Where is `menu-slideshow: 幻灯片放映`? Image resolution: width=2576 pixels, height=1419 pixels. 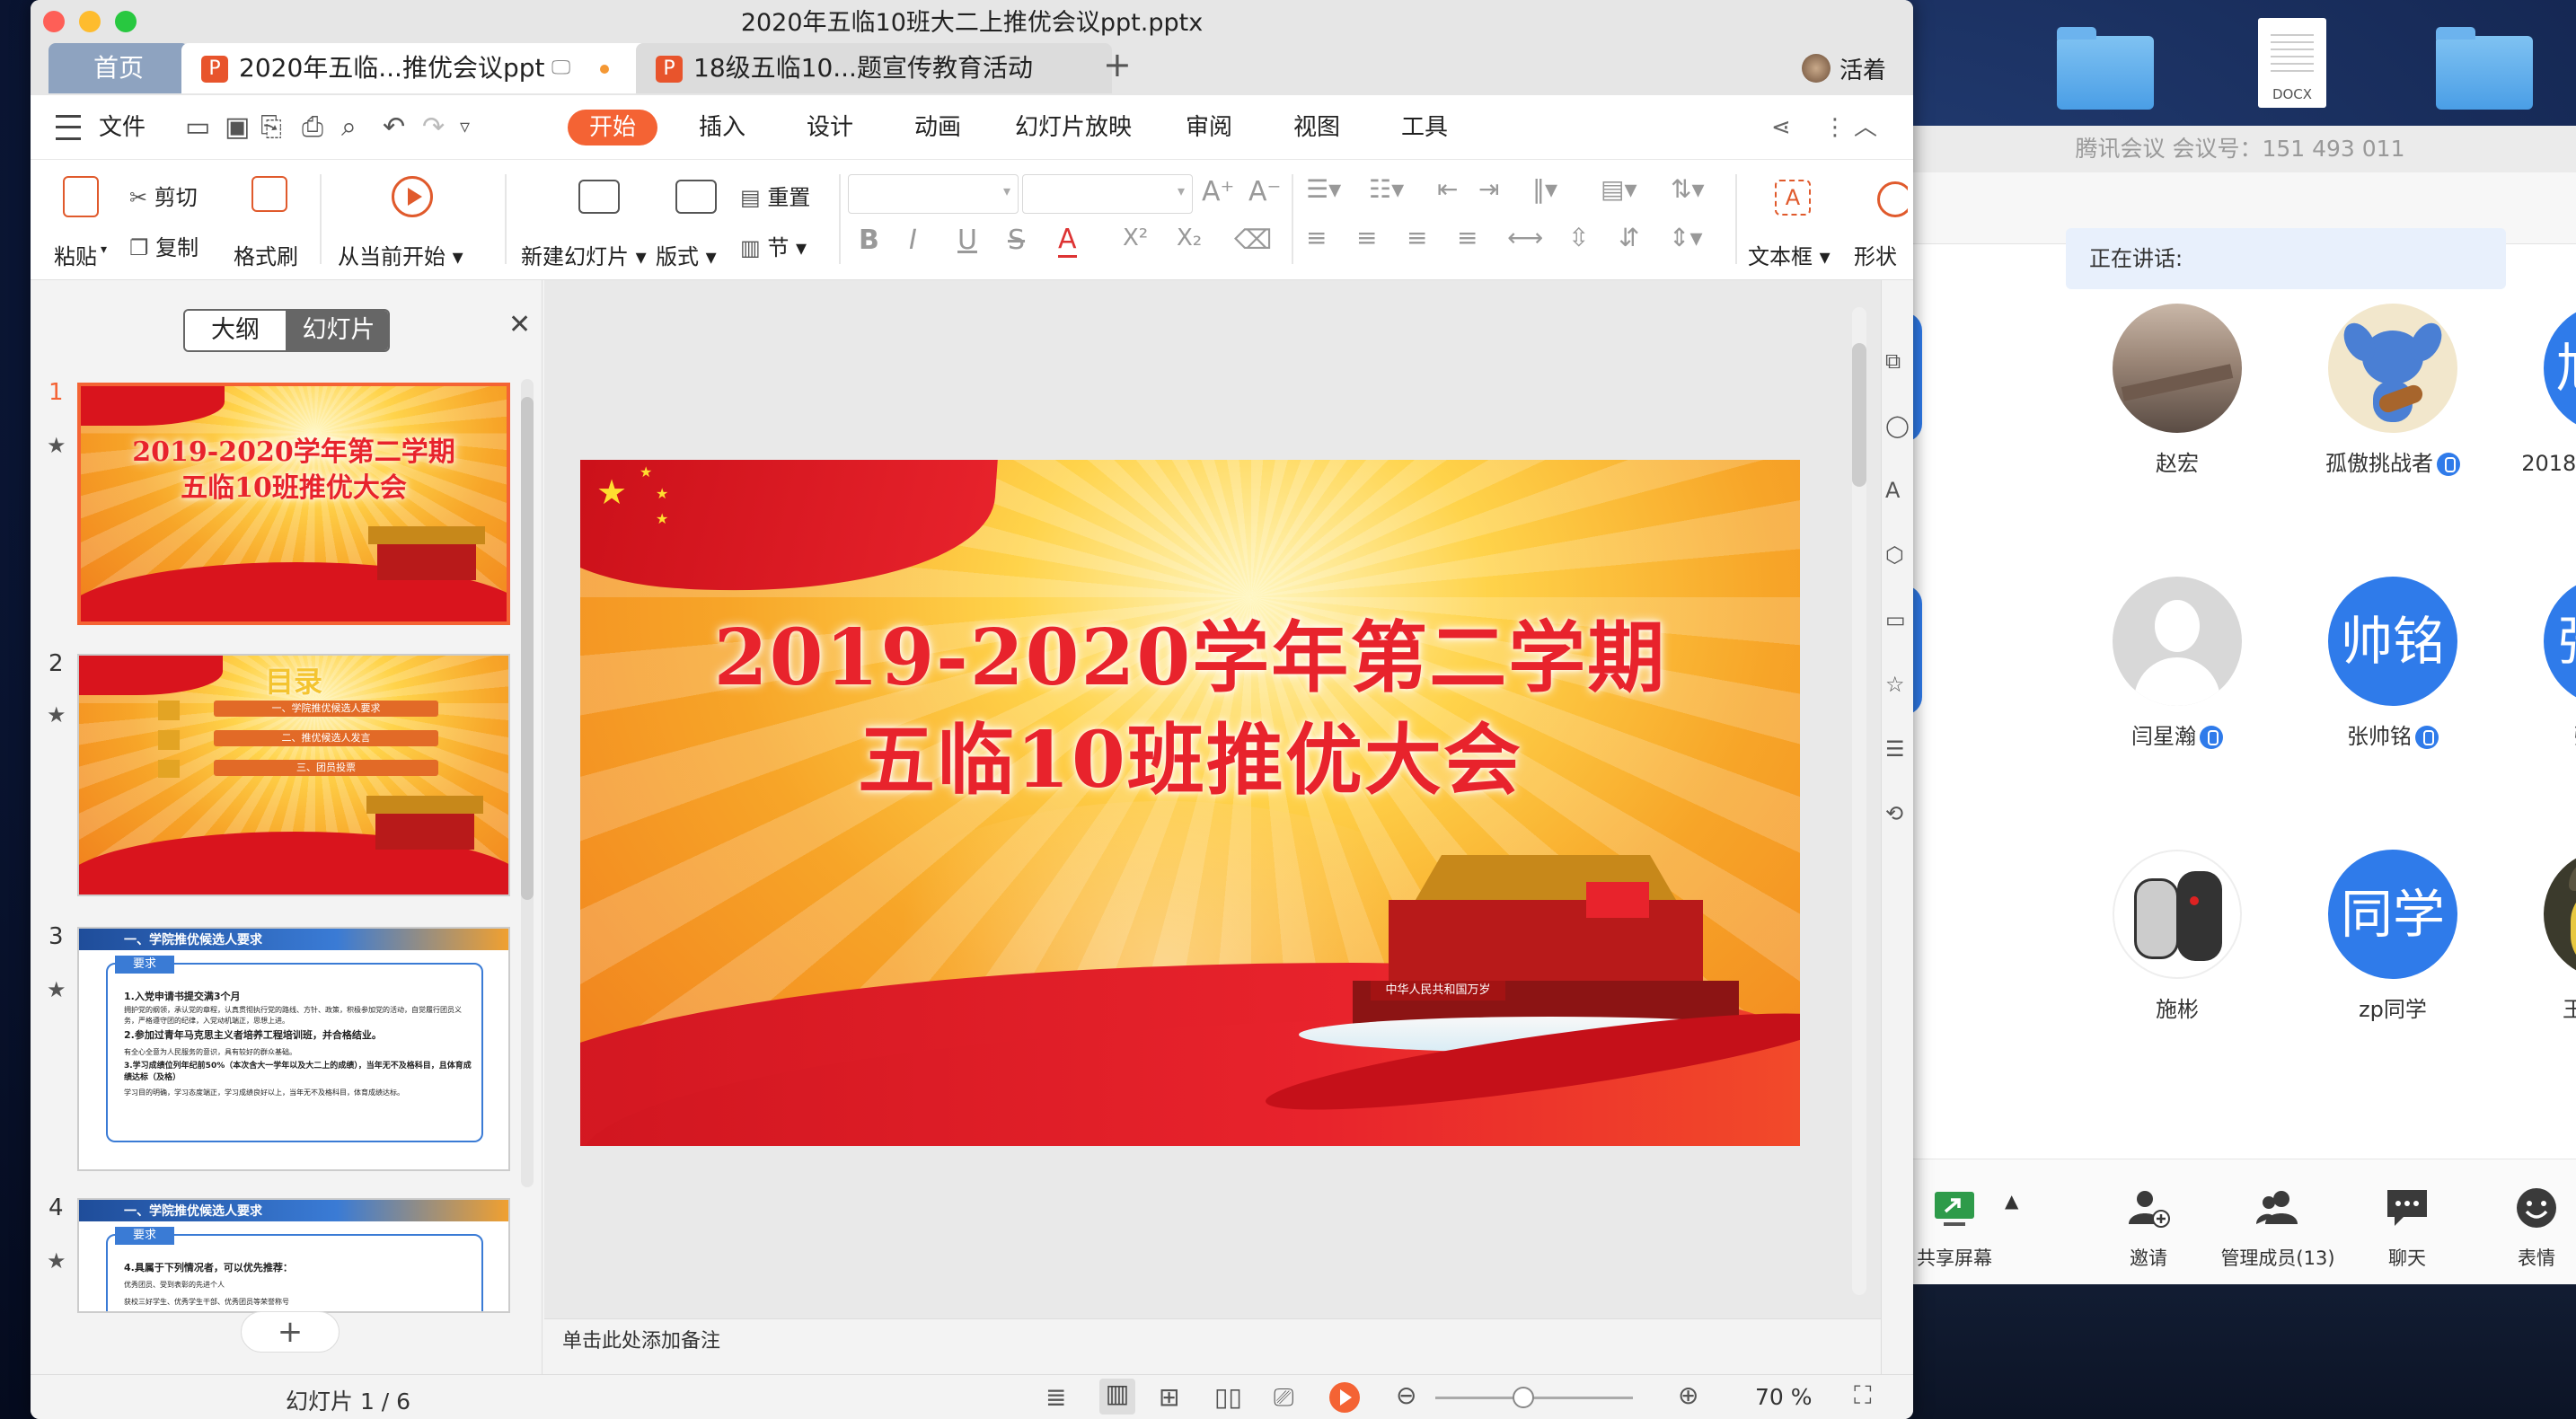 menu-slideshow: 幻灯片放映 is located at coordinates (1073, 128).